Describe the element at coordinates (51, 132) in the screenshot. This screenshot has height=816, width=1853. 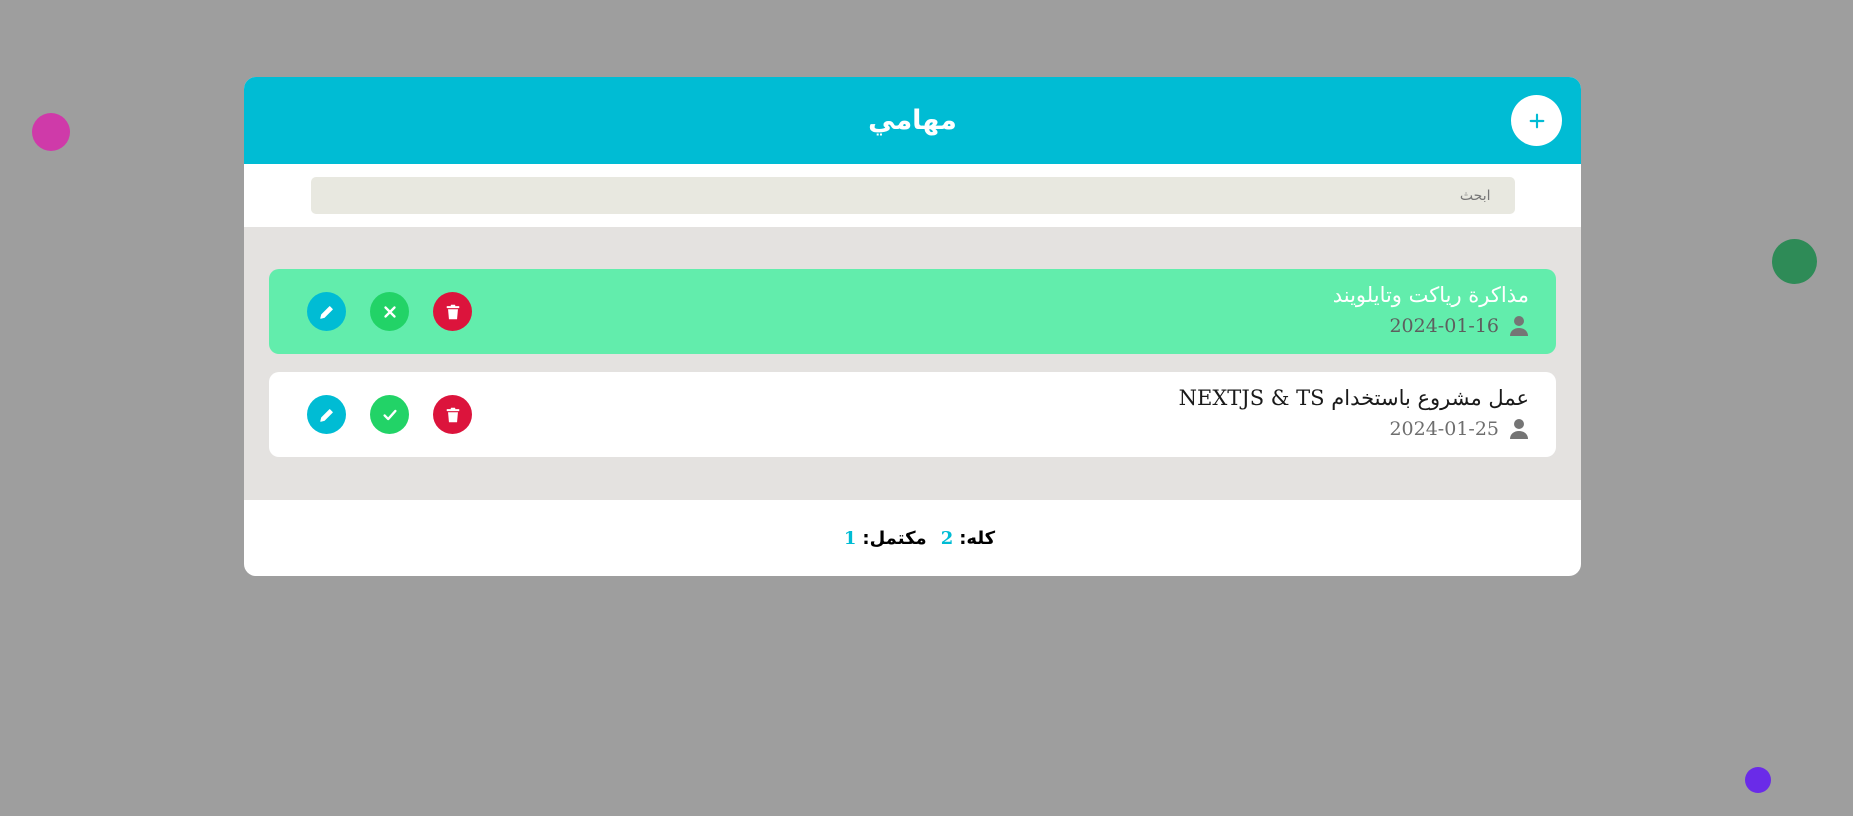
I see `decorative-dot-pink` at that location.